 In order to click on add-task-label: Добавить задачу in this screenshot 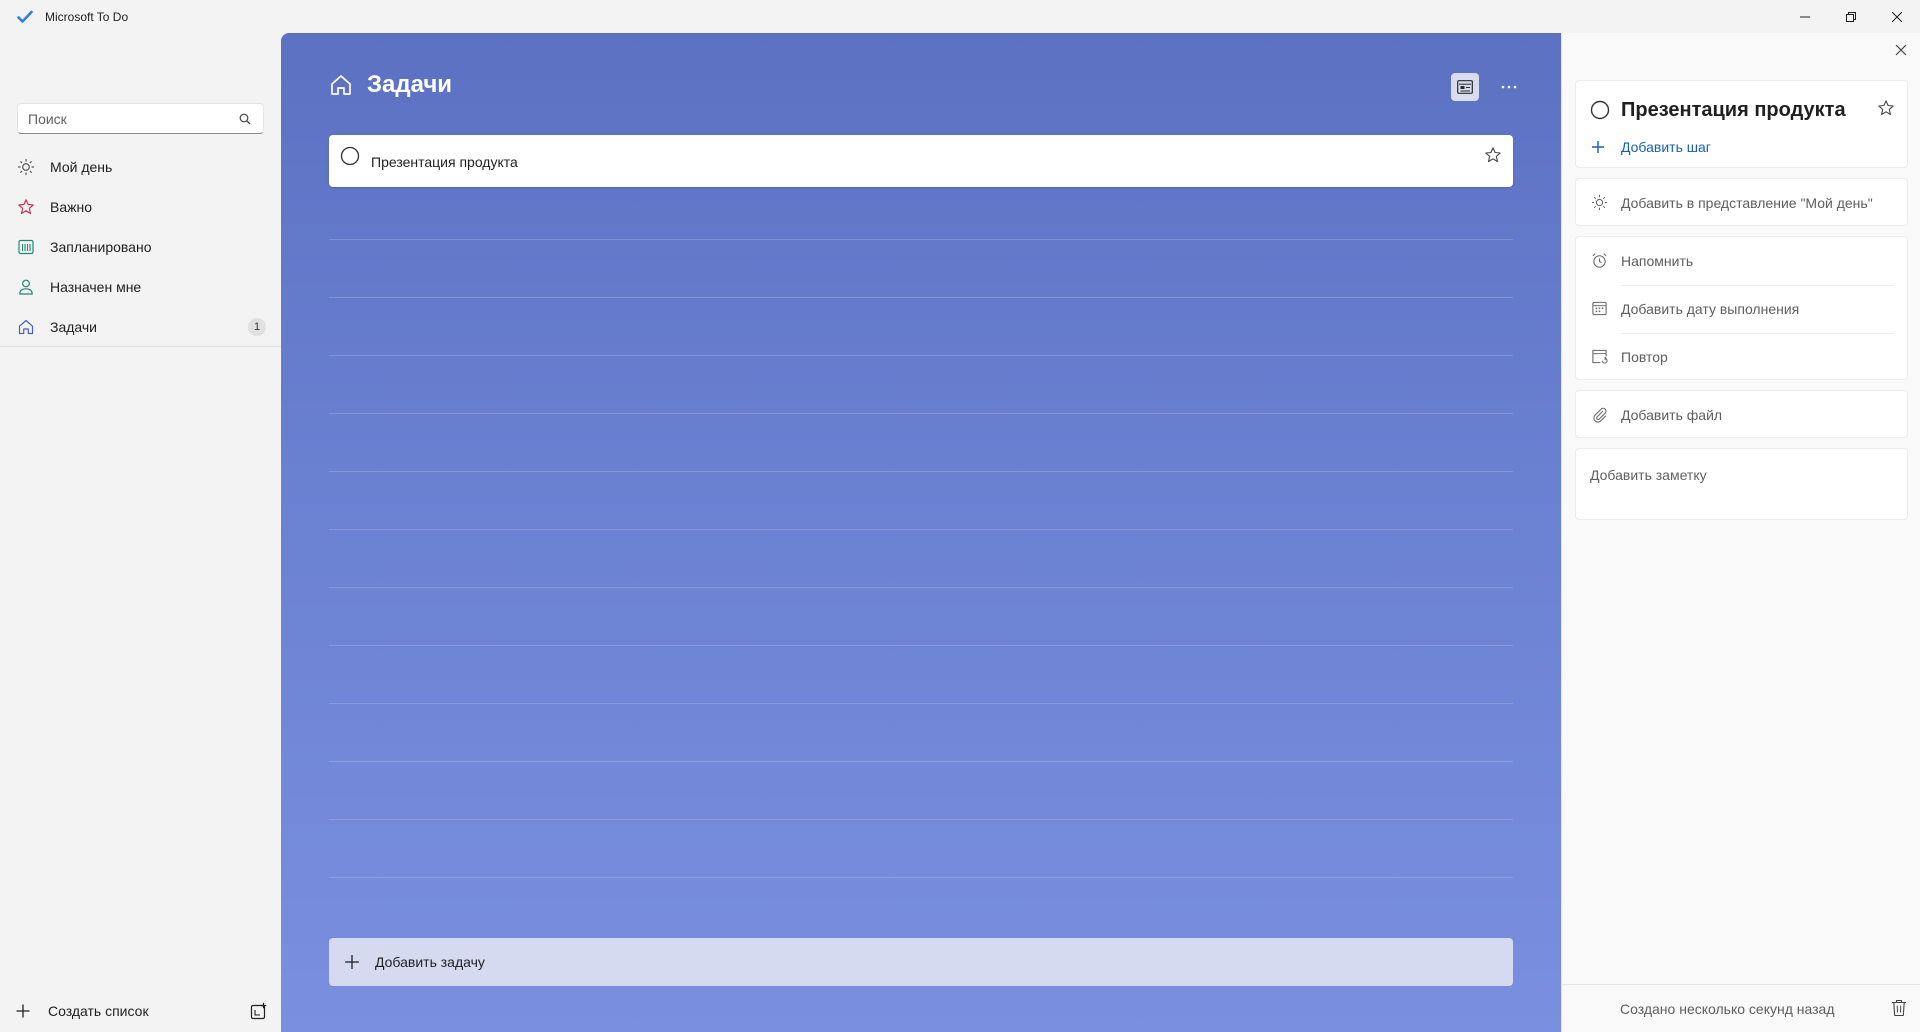, I will do `click(430, 962)`.